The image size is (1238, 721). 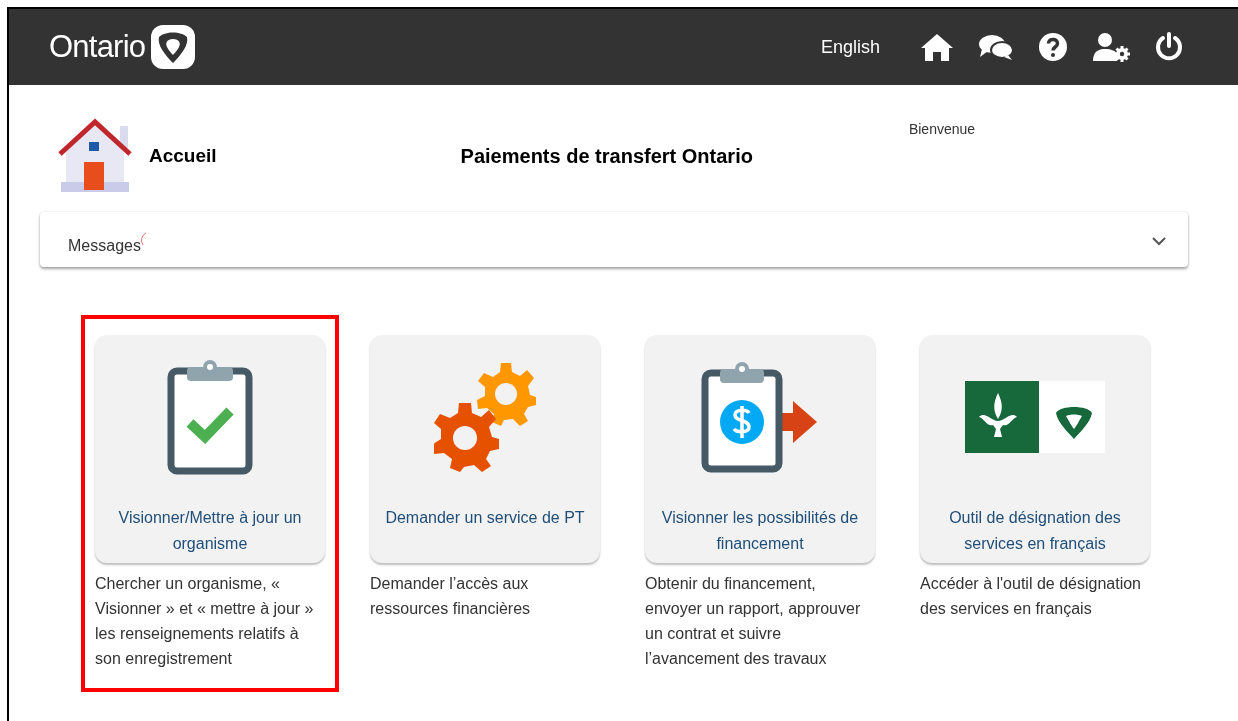 I want to click on page-title: Paiements de transfert Ontario, so click(x=606, y=156).